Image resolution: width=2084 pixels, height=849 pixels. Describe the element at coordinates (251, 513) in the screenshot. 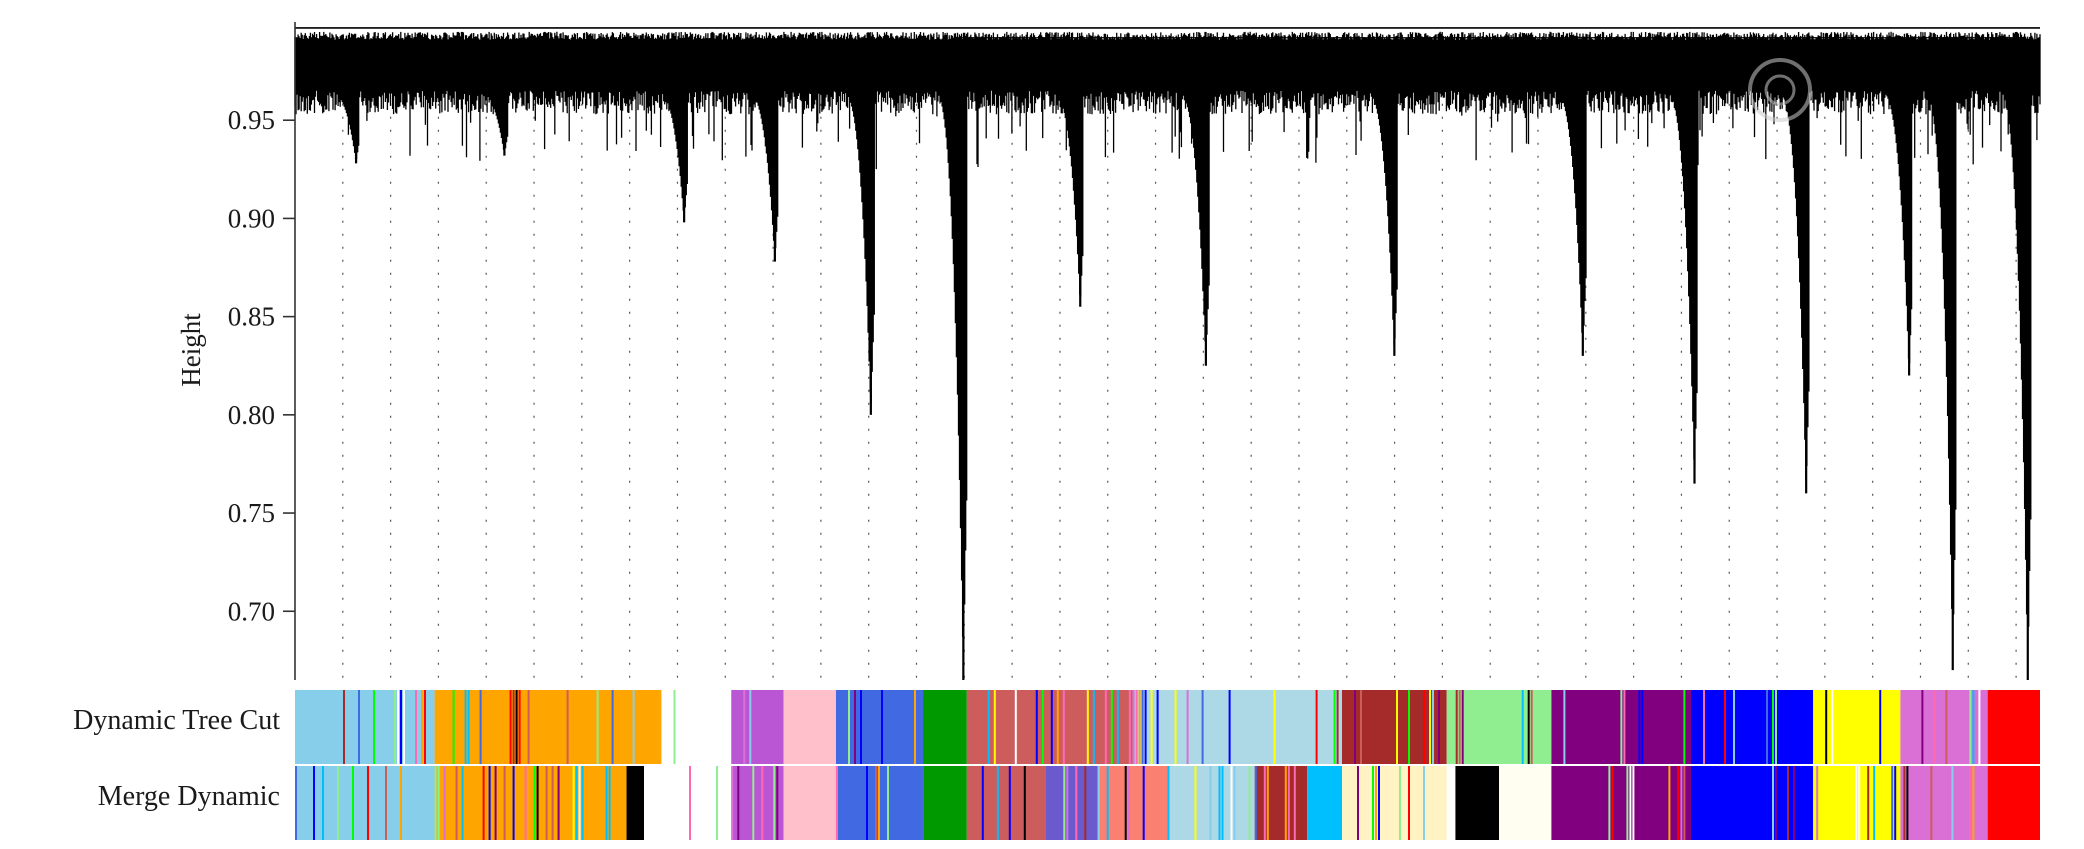

I see `y-tick-label-1: 0.75` at that location.